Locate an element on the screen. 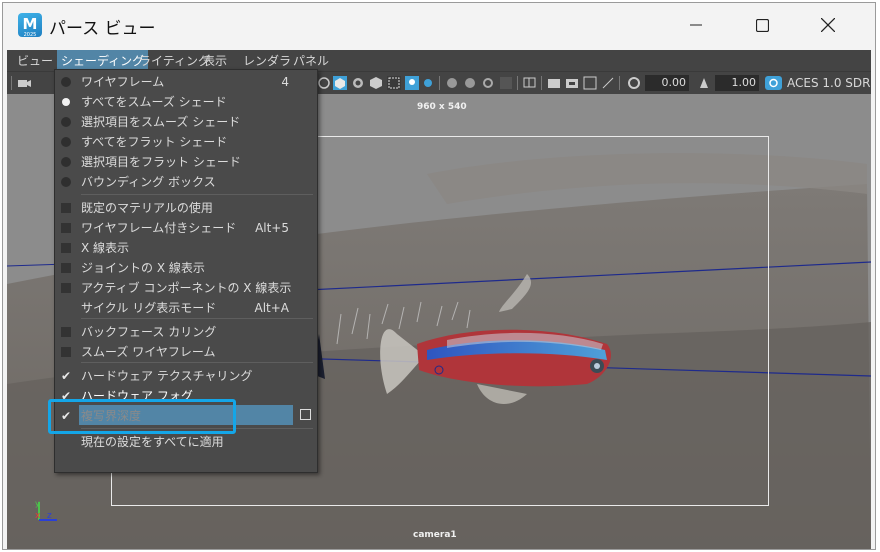  axis-gizmo: y x z is located at coordinates (46, 510).